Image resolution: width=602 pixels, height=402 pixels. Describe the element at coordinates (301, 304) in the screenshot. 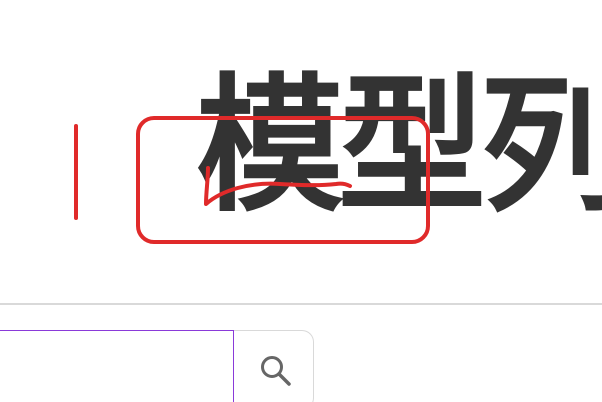

I see `divider` at that location.